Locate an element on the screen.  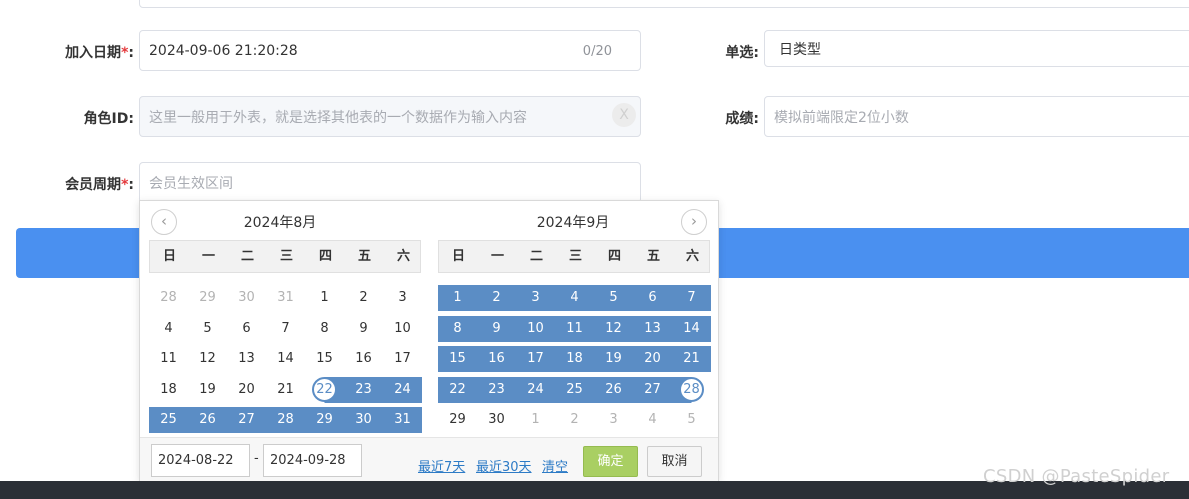
weekday-0: 日 is located at coordinates (458, 256).